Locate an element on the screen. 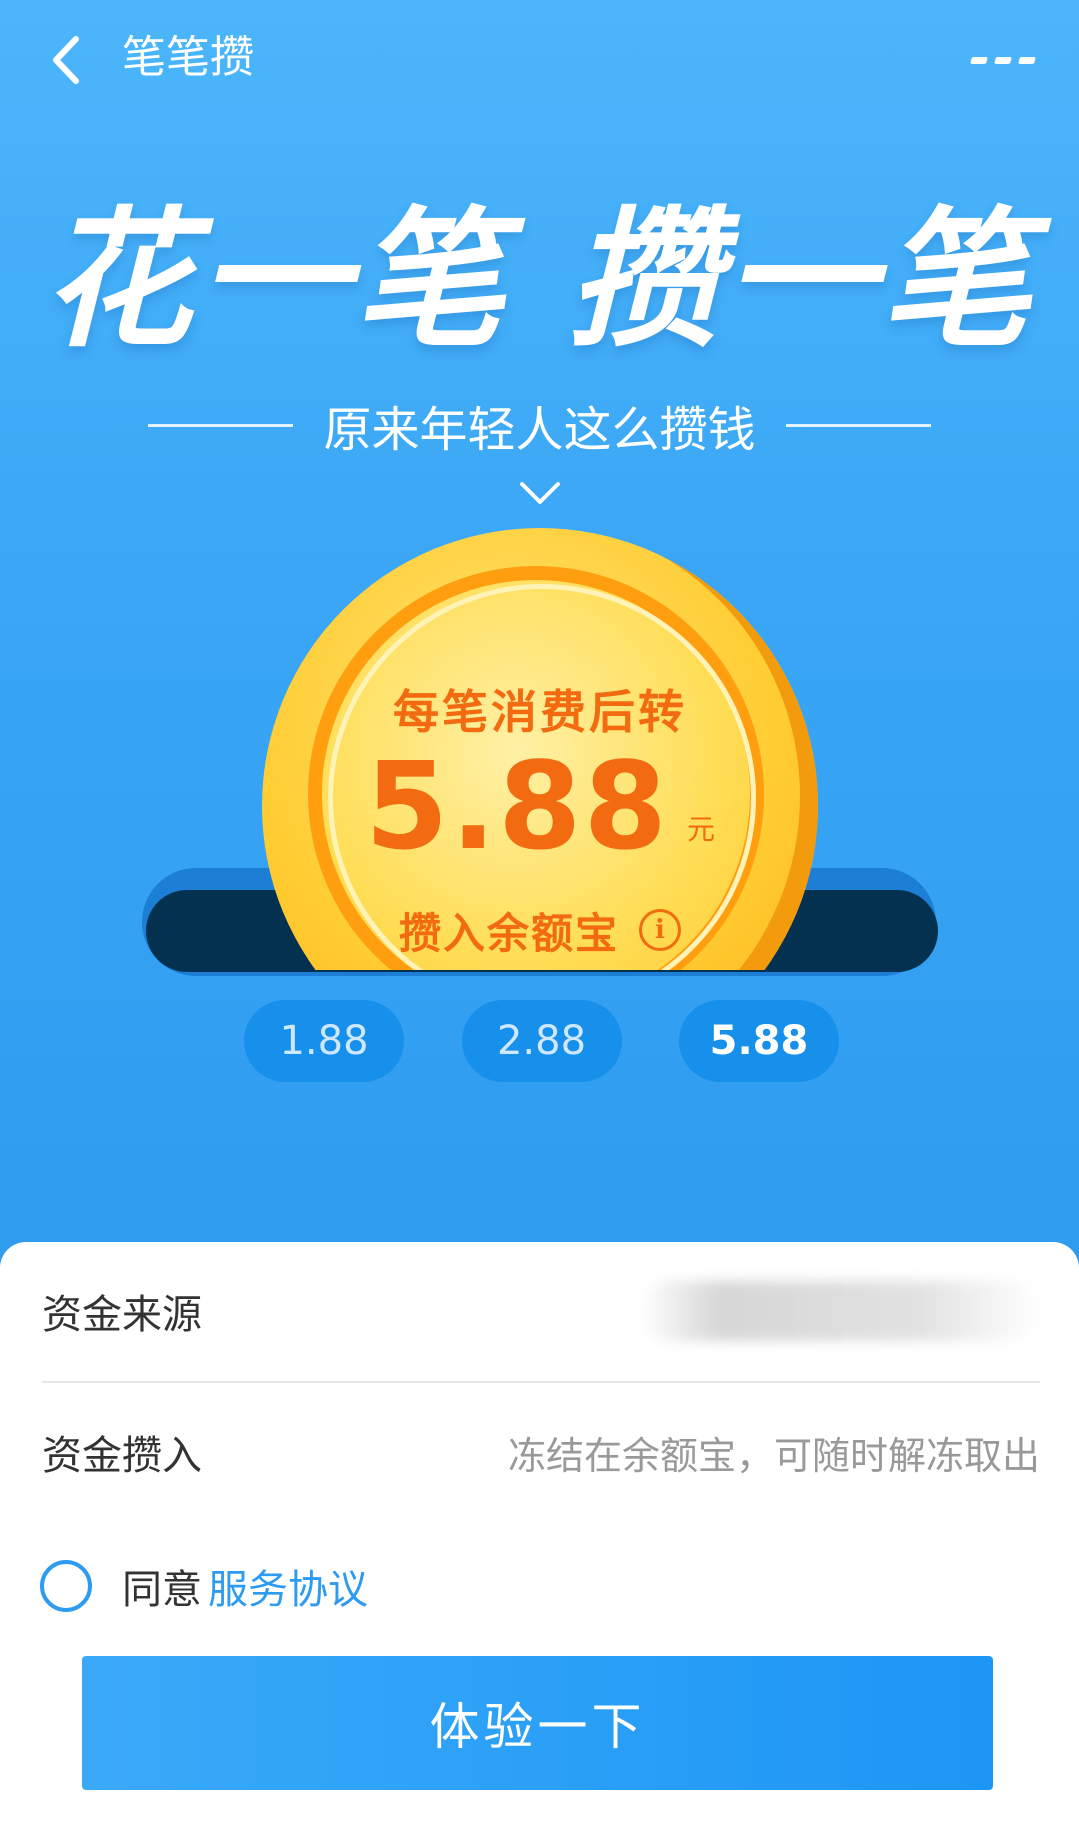  more-button is located at coordinates (1003, 60).